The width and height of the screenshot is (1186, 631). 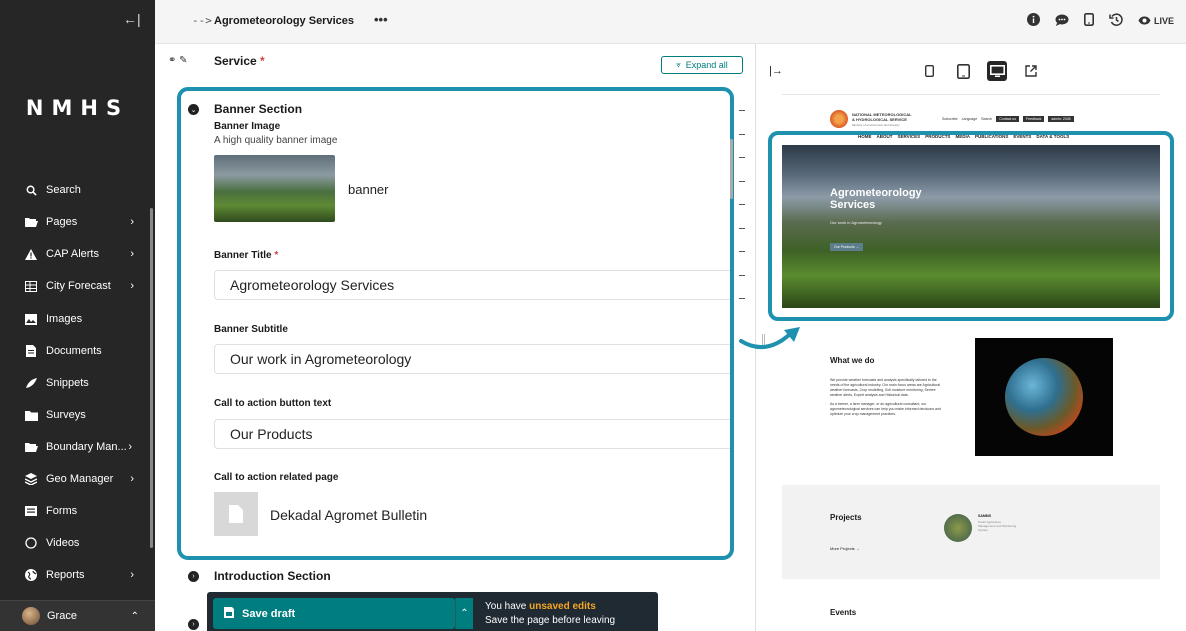 What do you see at coordinates (193, 109) in the screenshot?
I see `collapse-banner-section-icon: ⌄` at bounding box center [193, 109].